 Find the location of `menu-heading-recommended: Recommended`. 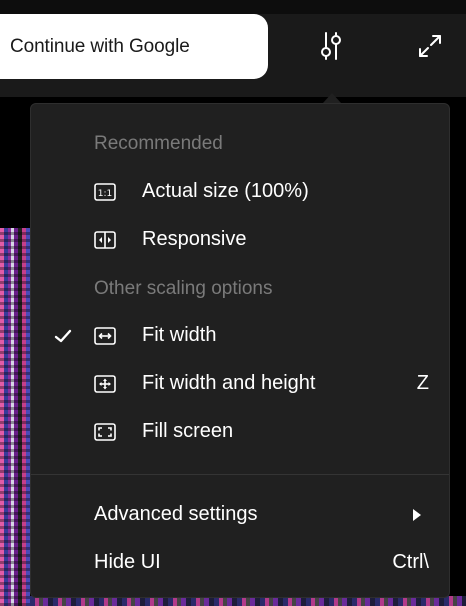

menu-heading-recommended: Recommended is located at coordinates (158, 143).